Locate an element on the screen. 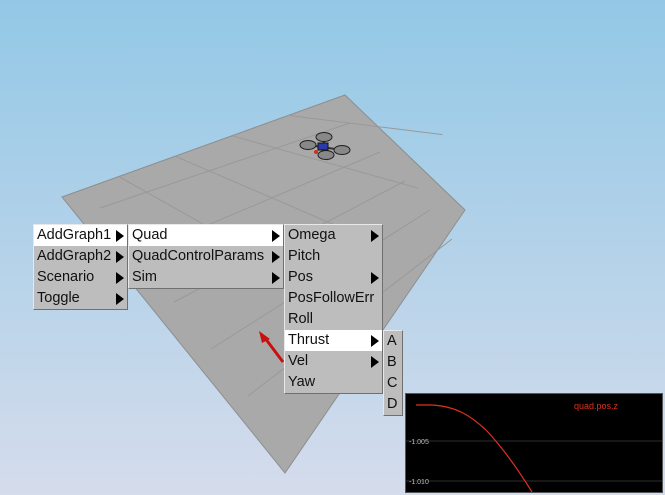 The height and width of the screenshot is (495, 665). menu-item-label: D is located at coordinates (392, 404).